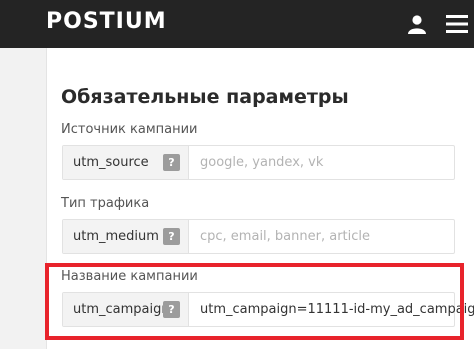 This screenshot has width=474, height=349. What do you see at coordinates (105, 203) in the screenshot?
I see `utm-medium-label: Тип трафика` at bounding box center [105, 203].